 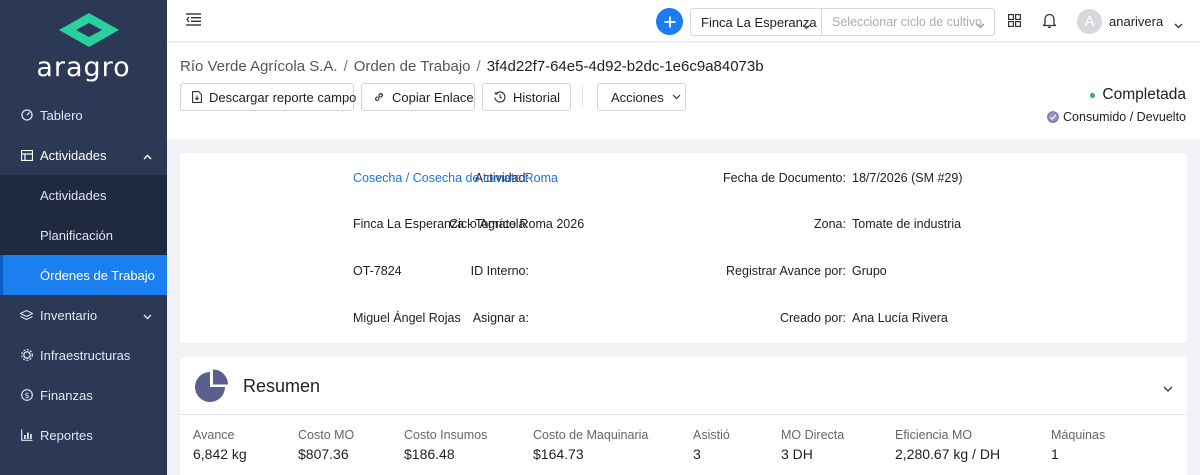 What do you see at coordinates (1144, 94) in the screenshot?
I see `status-label: Completada` at bounding box center [1144, 94].